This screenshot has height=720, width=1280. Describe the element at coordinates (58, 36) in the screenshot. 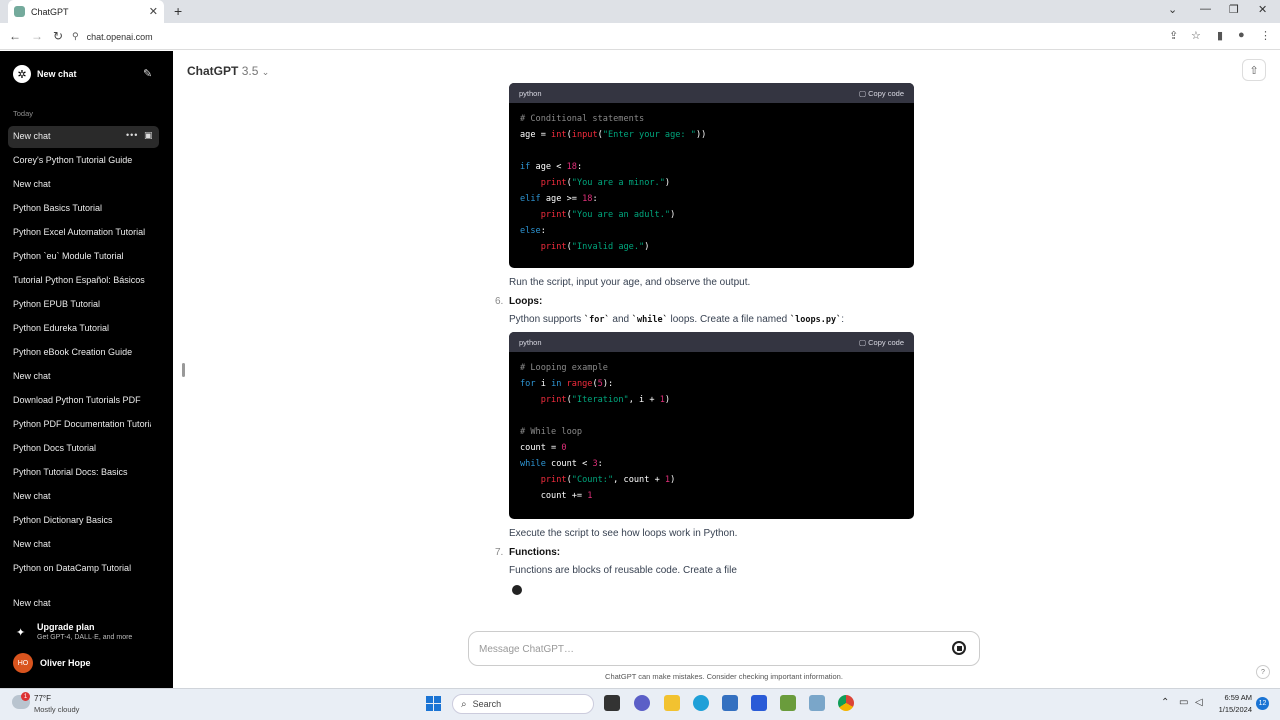

I see `reload-icon: ↻` at that location.